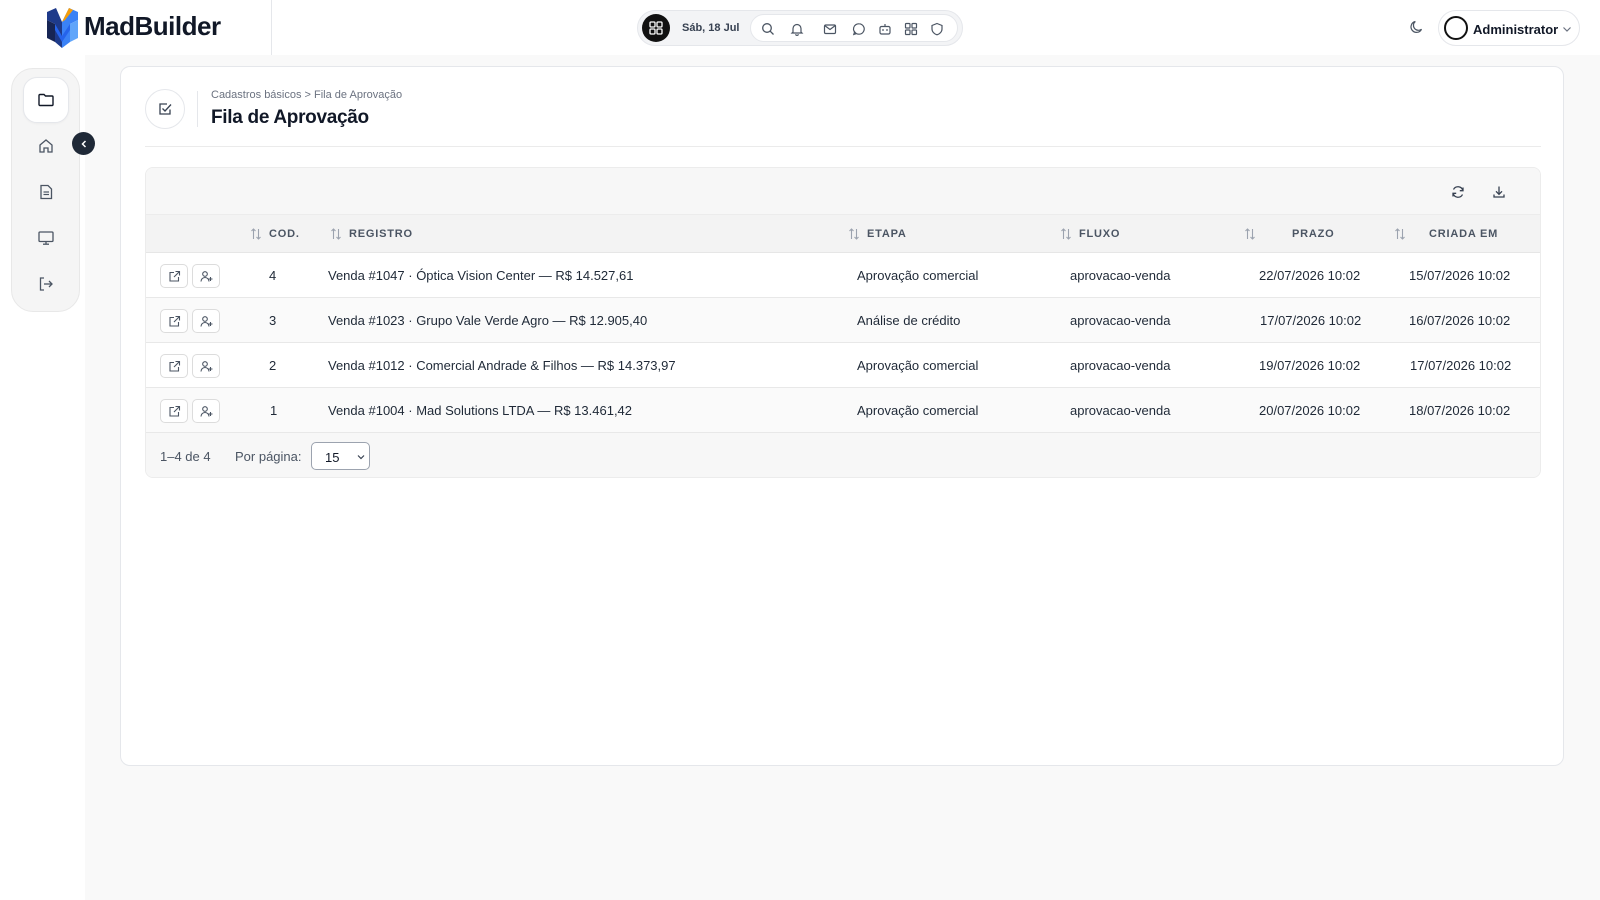  I want to click on user-menu: Administrator, so click(1509, 28).